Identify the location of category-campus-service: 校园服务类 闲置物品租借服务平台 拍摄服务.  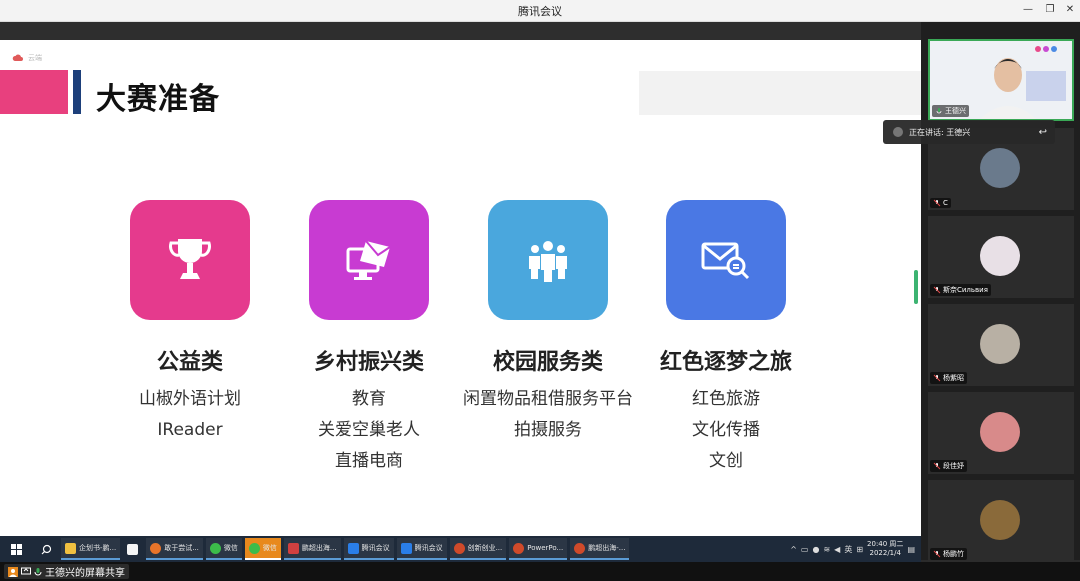
(548, 323).